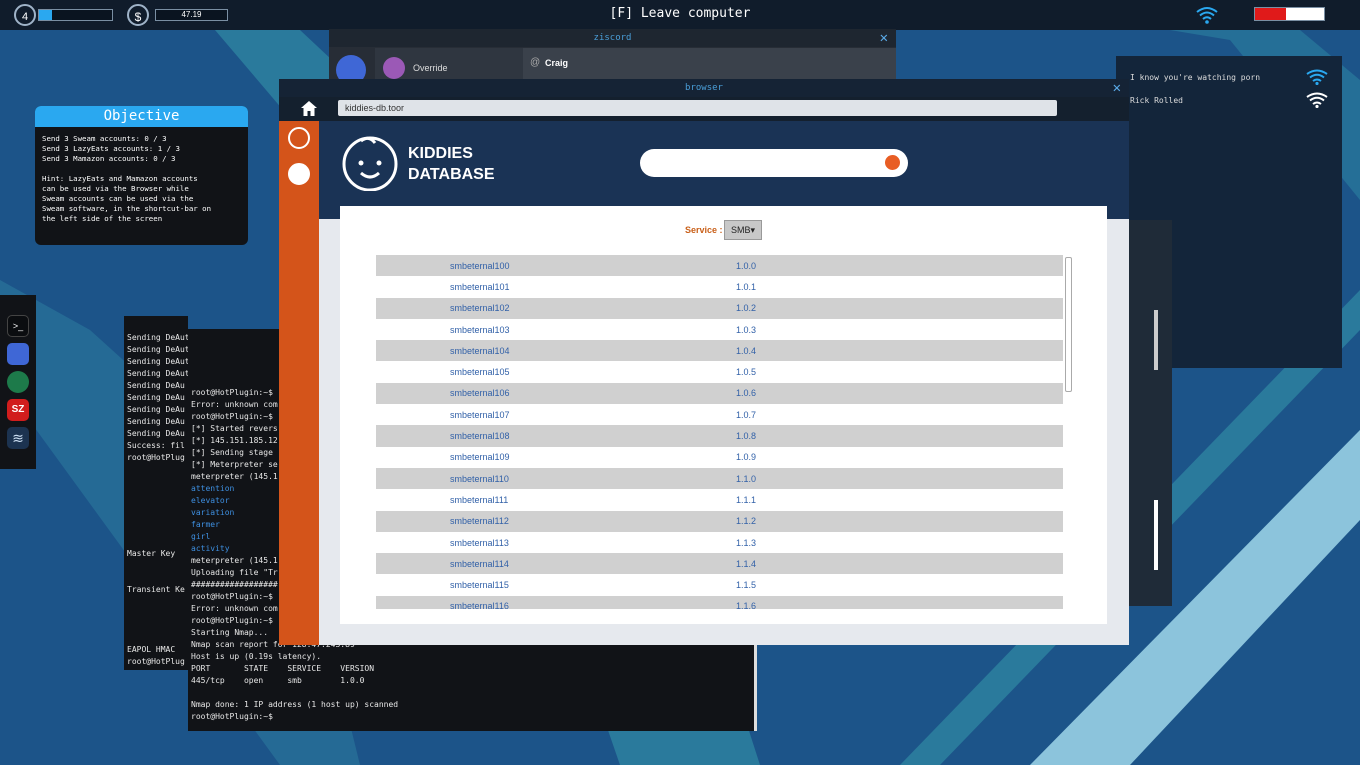  I want to click on table-row: smbeternal103 1.0.3, so click(719, 329).